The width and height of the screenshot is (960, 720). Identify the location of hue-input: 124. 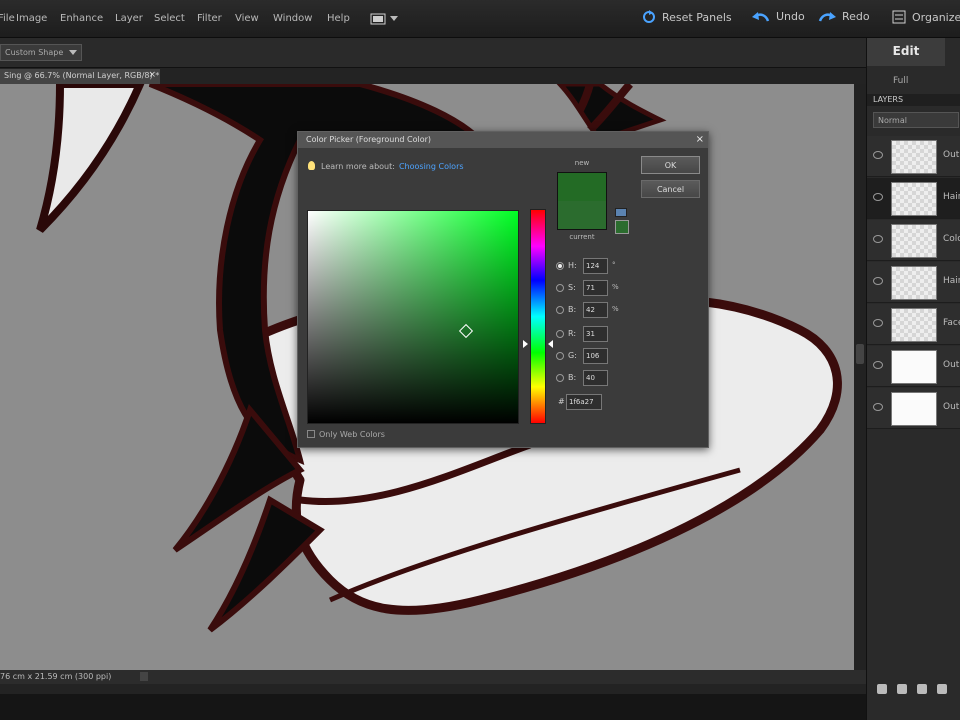
(595, 266).